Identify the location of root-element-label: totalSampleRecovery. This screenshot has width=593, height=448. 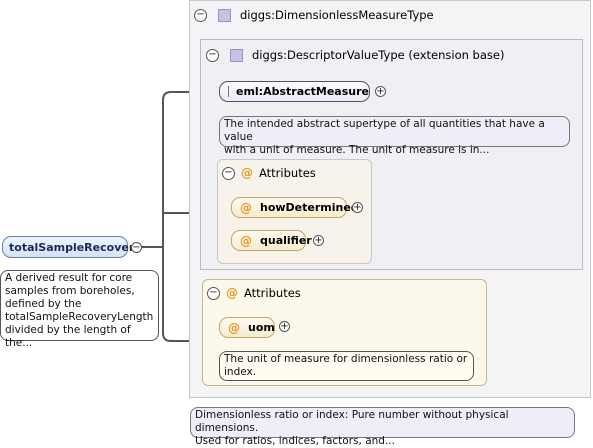
(75, 247).